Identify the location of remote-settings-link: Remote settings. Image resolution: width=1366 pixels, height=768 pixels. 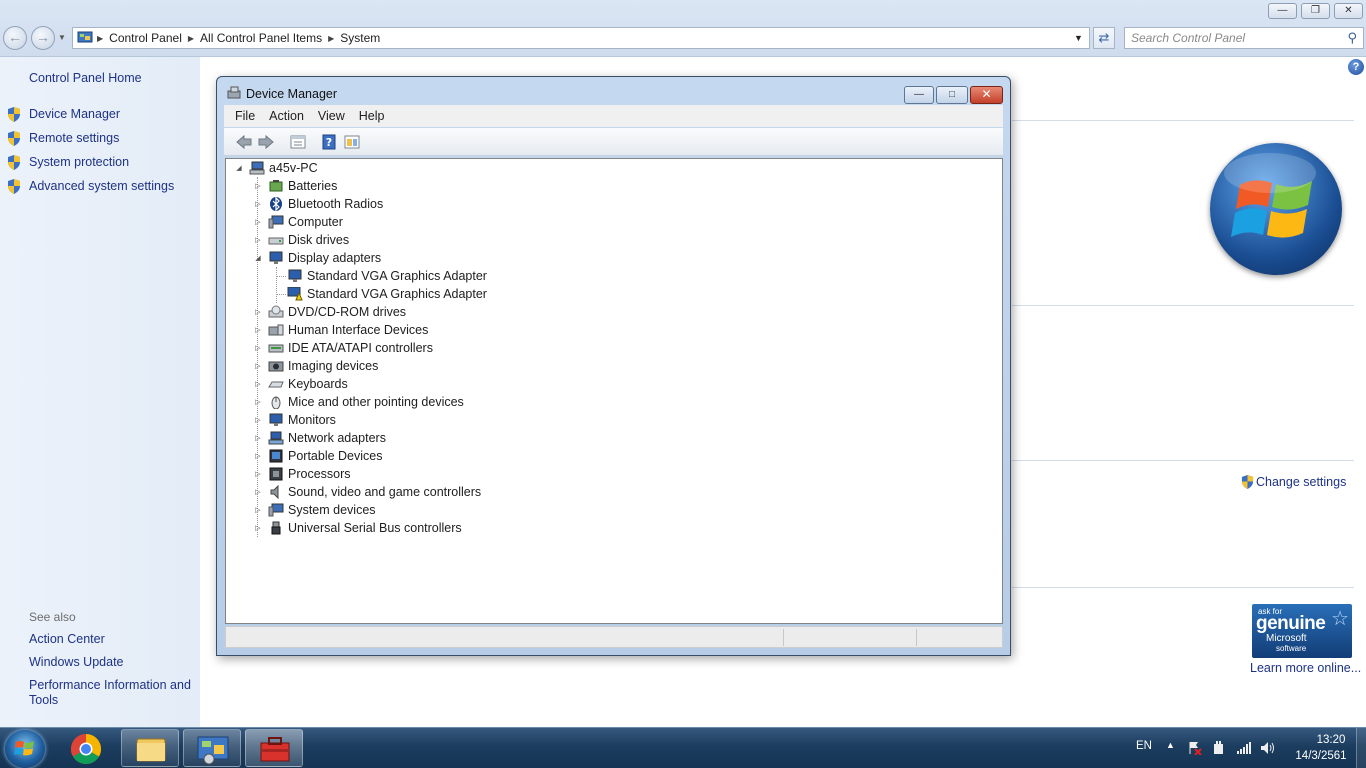
(74, 138).